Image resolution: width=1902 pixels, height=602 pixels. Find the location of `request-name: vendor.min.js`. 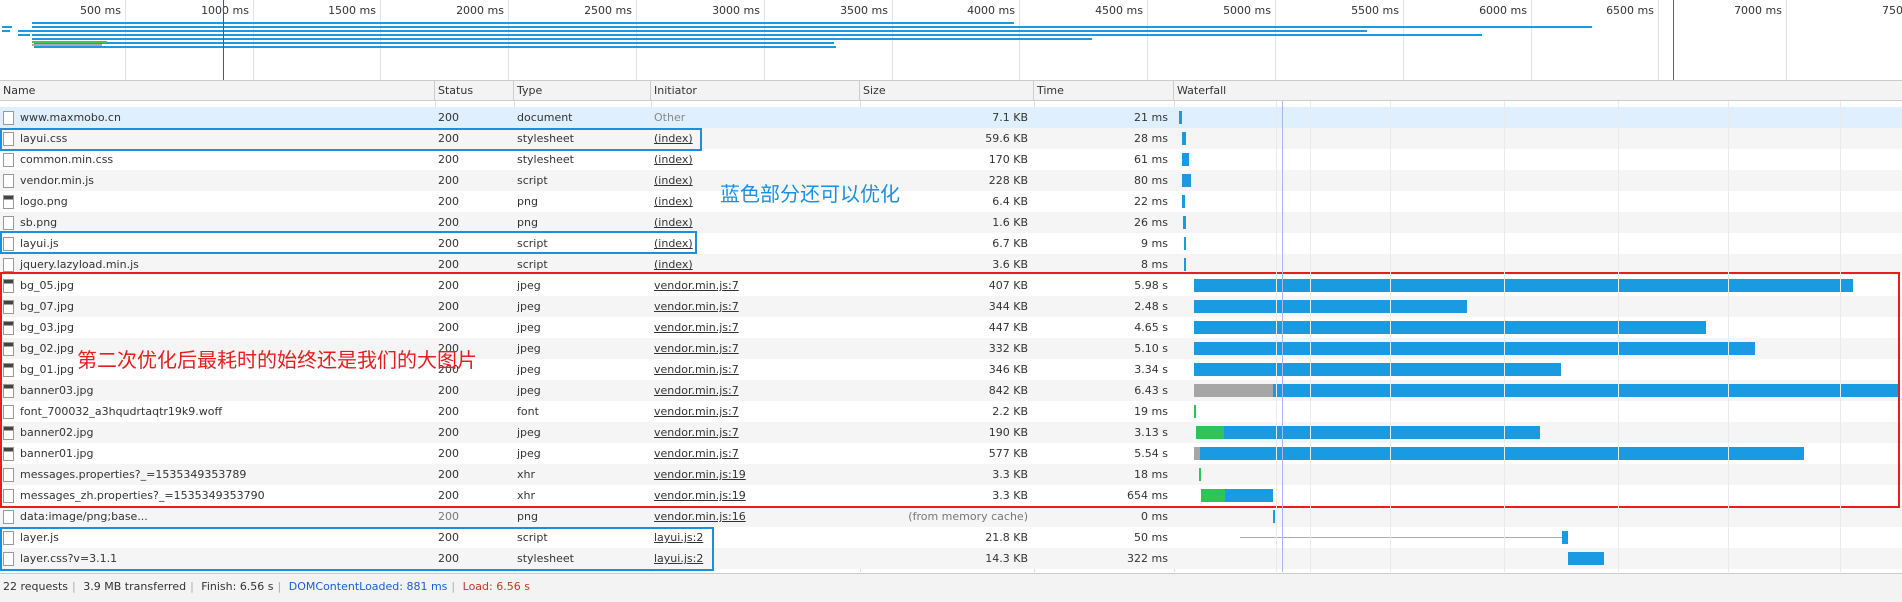

request-name: vendor.min.js is located at coordinates (57, 180).